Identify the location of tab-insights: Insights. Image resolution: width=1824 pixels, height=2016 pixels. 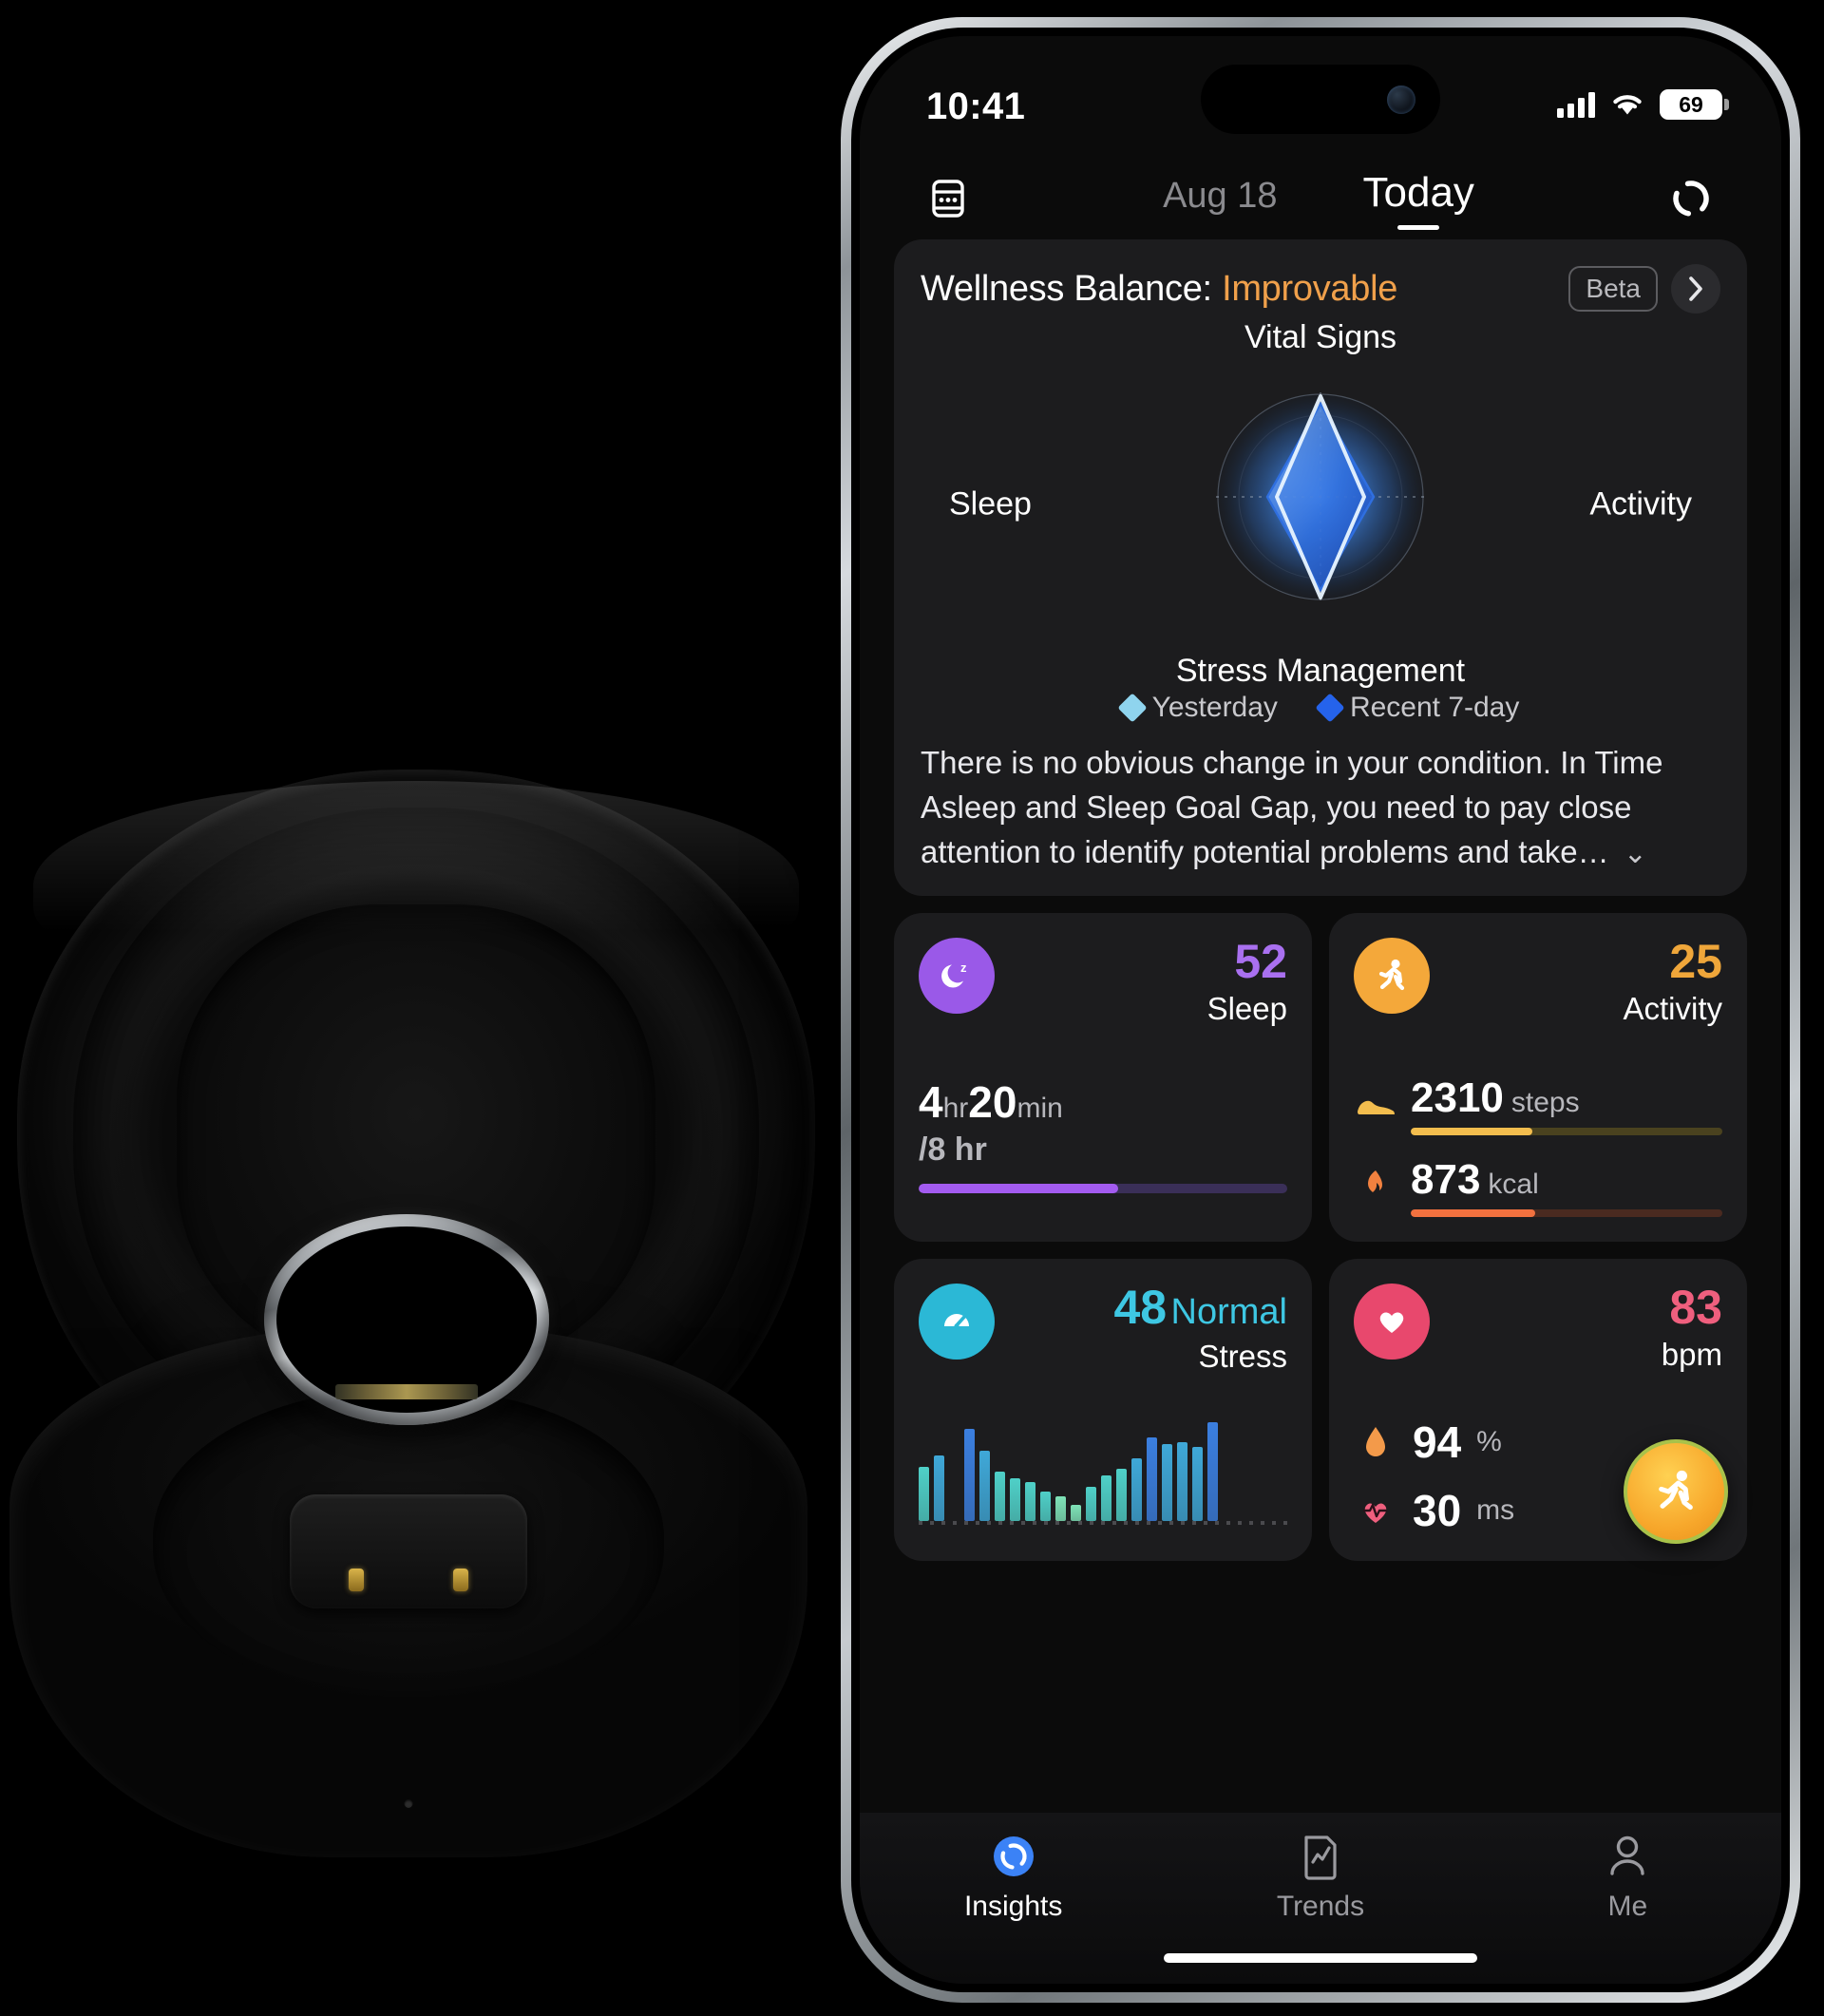
(1013, 1877).